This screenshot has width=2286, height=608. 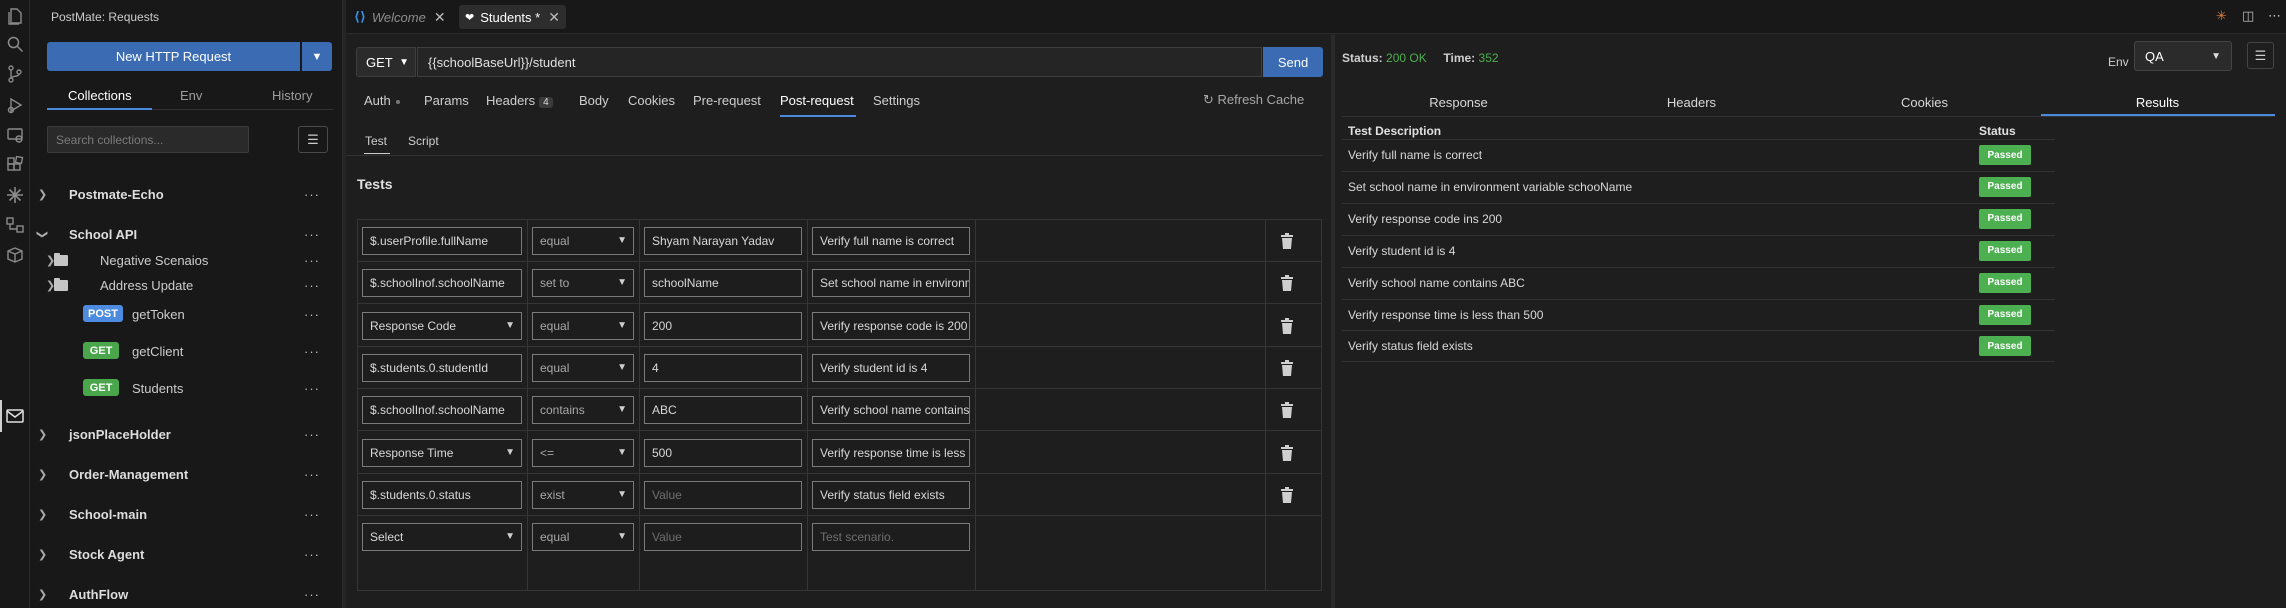 What do you see at coordinates (1691, 102) in the screenshot?
I see `tab-headers: Headers` at bounding box center [1691, 102].